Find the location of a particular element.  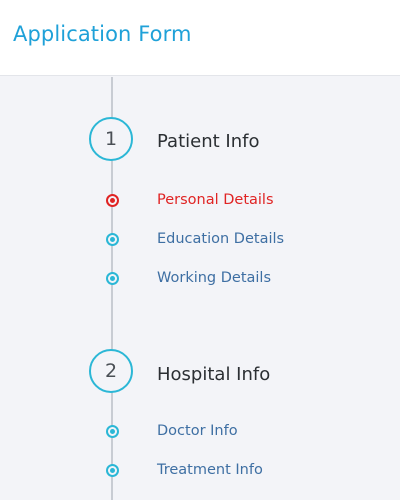

substep-label: Doctor Info is located at coordinates (197, 431).